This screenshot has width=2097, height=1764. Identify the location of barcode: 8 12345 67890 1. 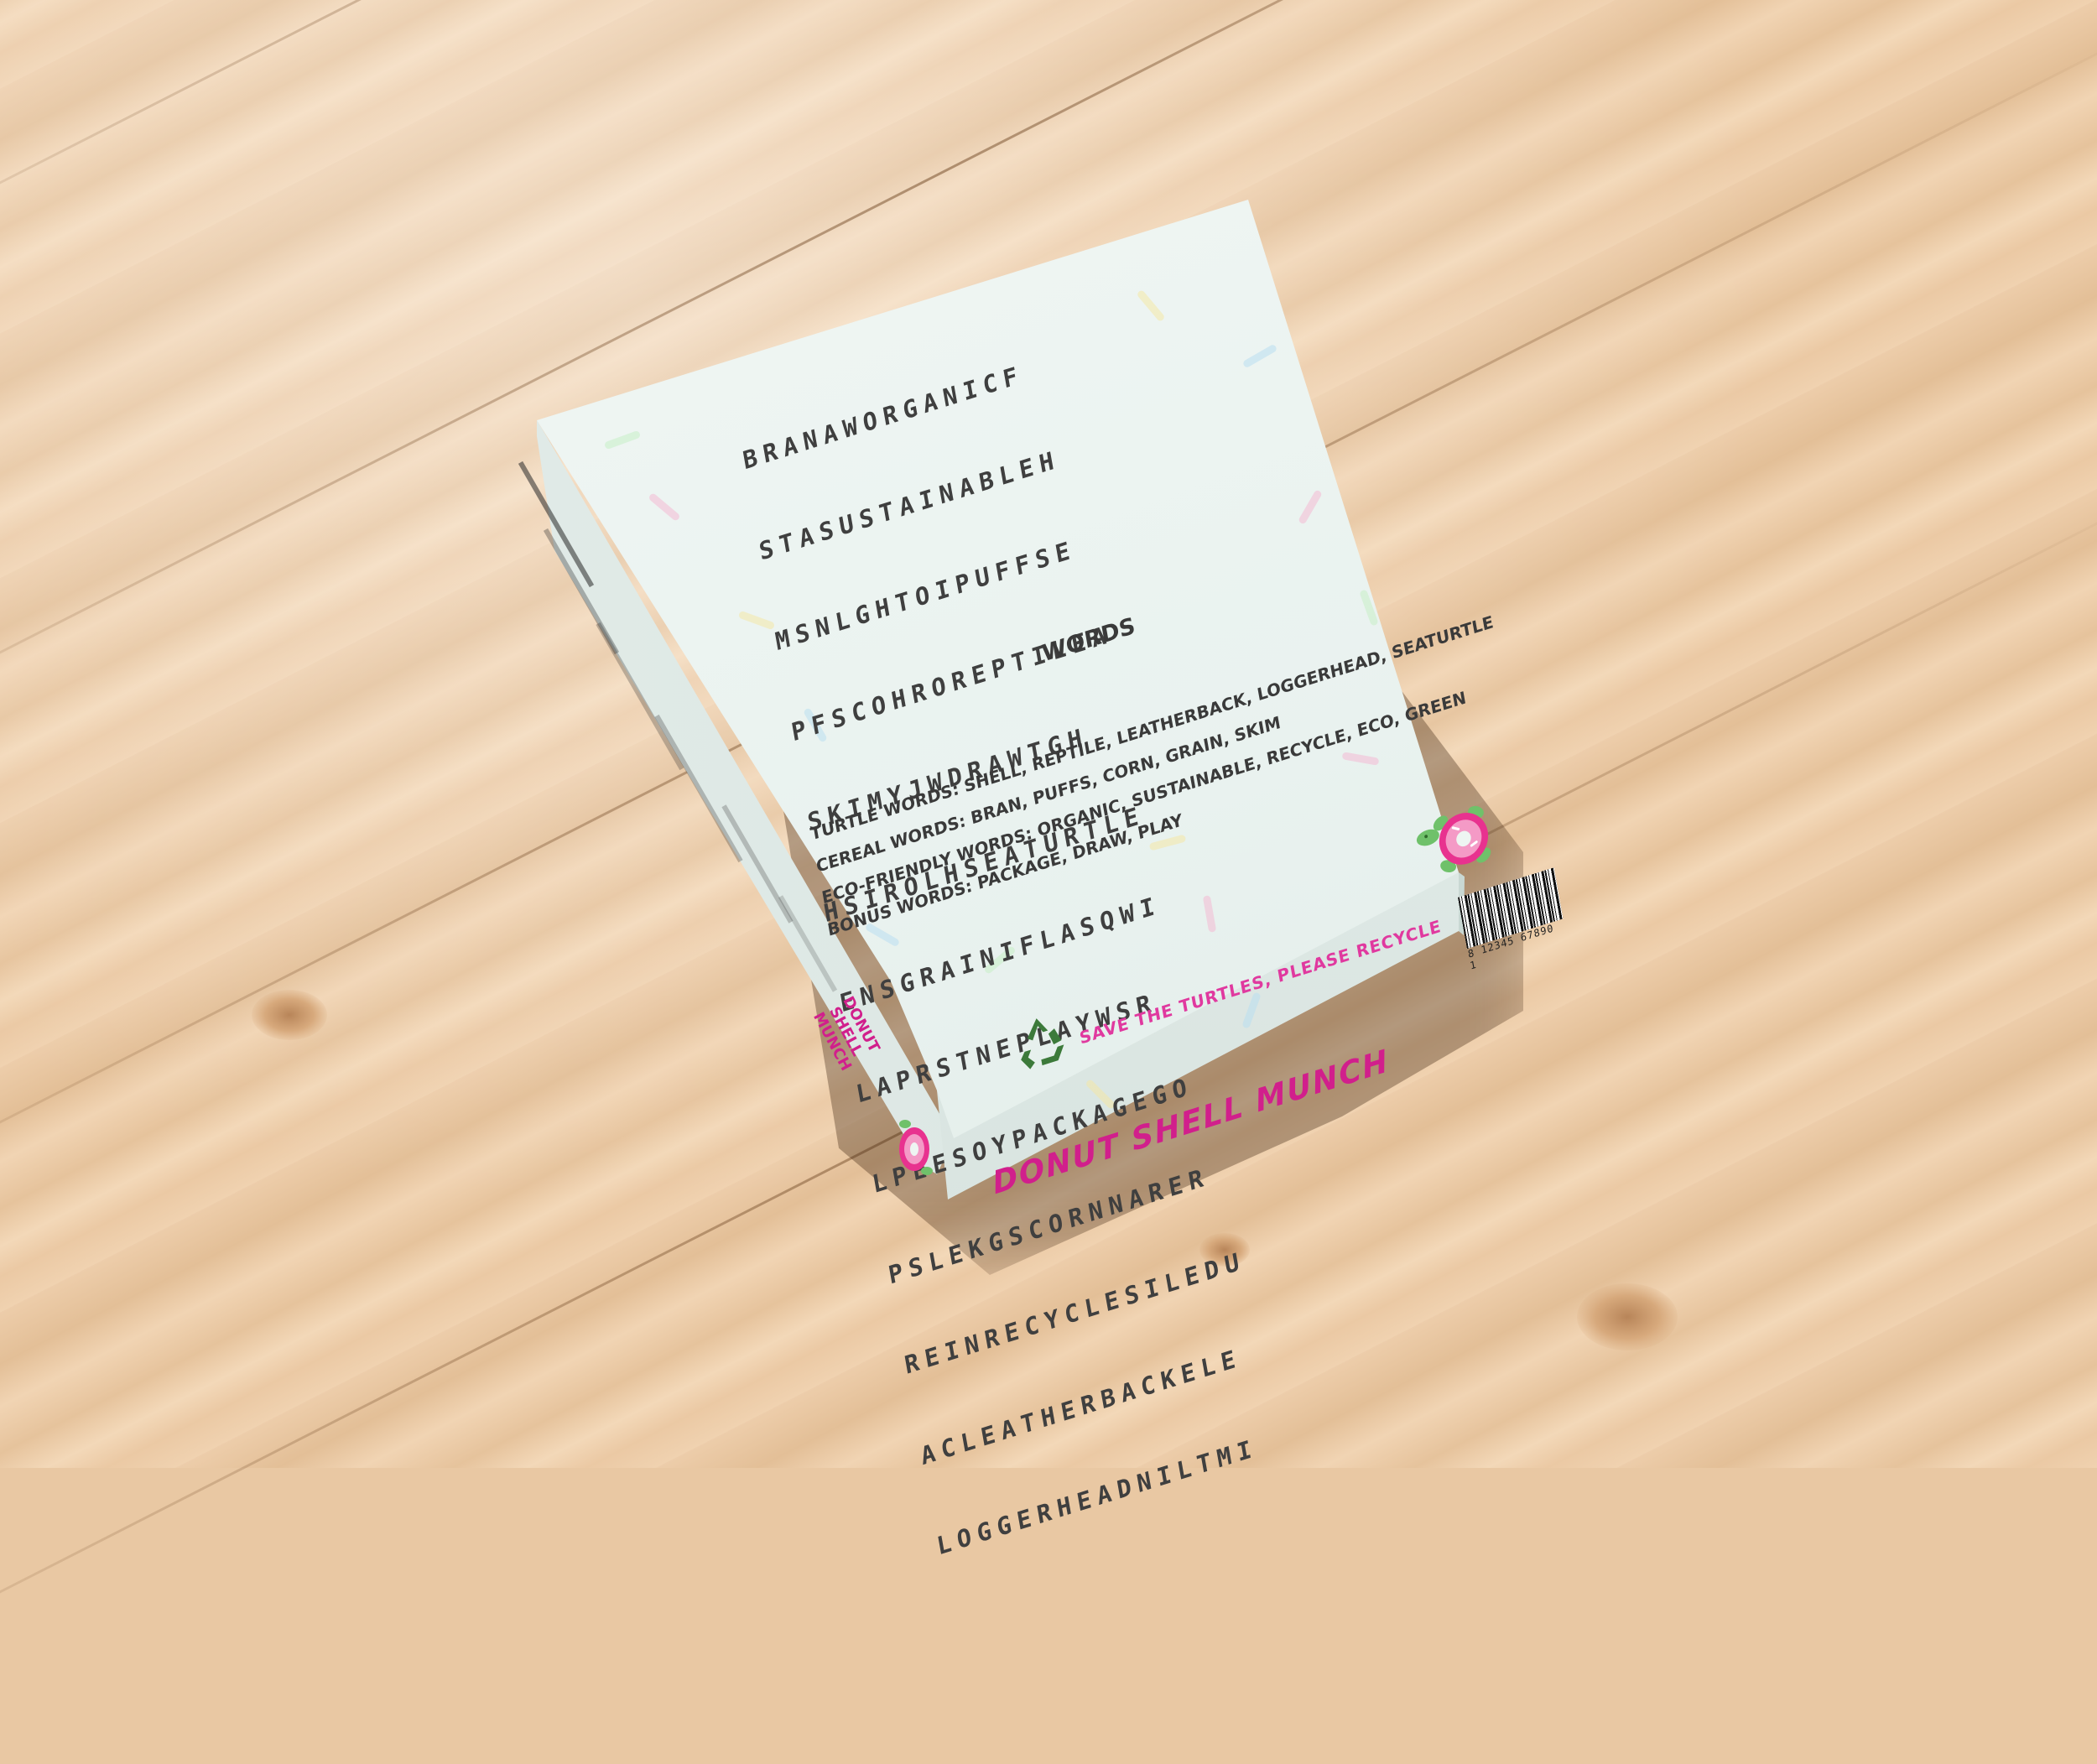
(1512, 919).